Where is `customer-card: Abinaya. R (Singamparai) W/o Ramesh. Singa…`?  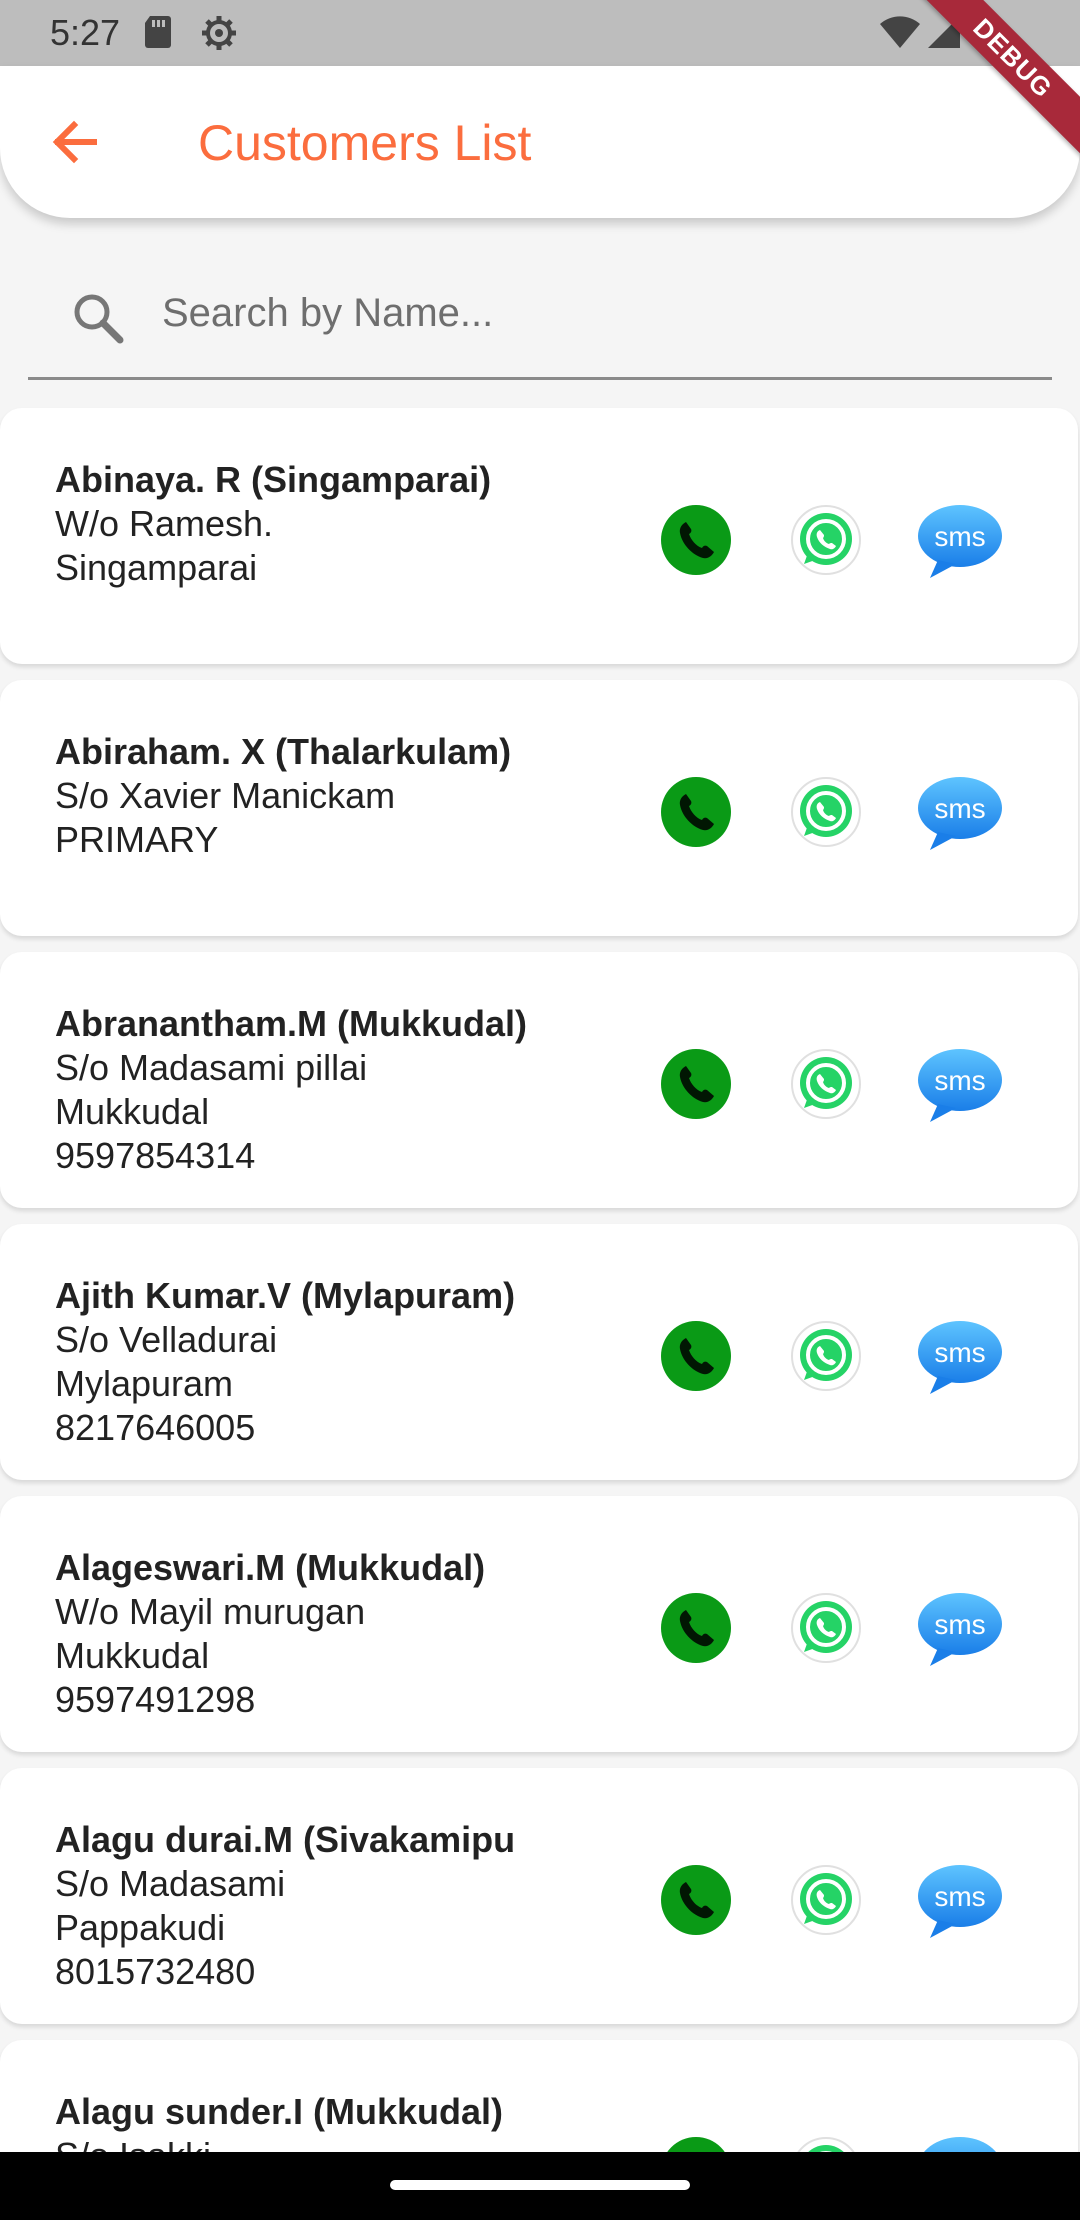
customer-card: Abinaya. R (Singamparai) W/o Ramesh. Singa… is located at coordinates (539, 536).